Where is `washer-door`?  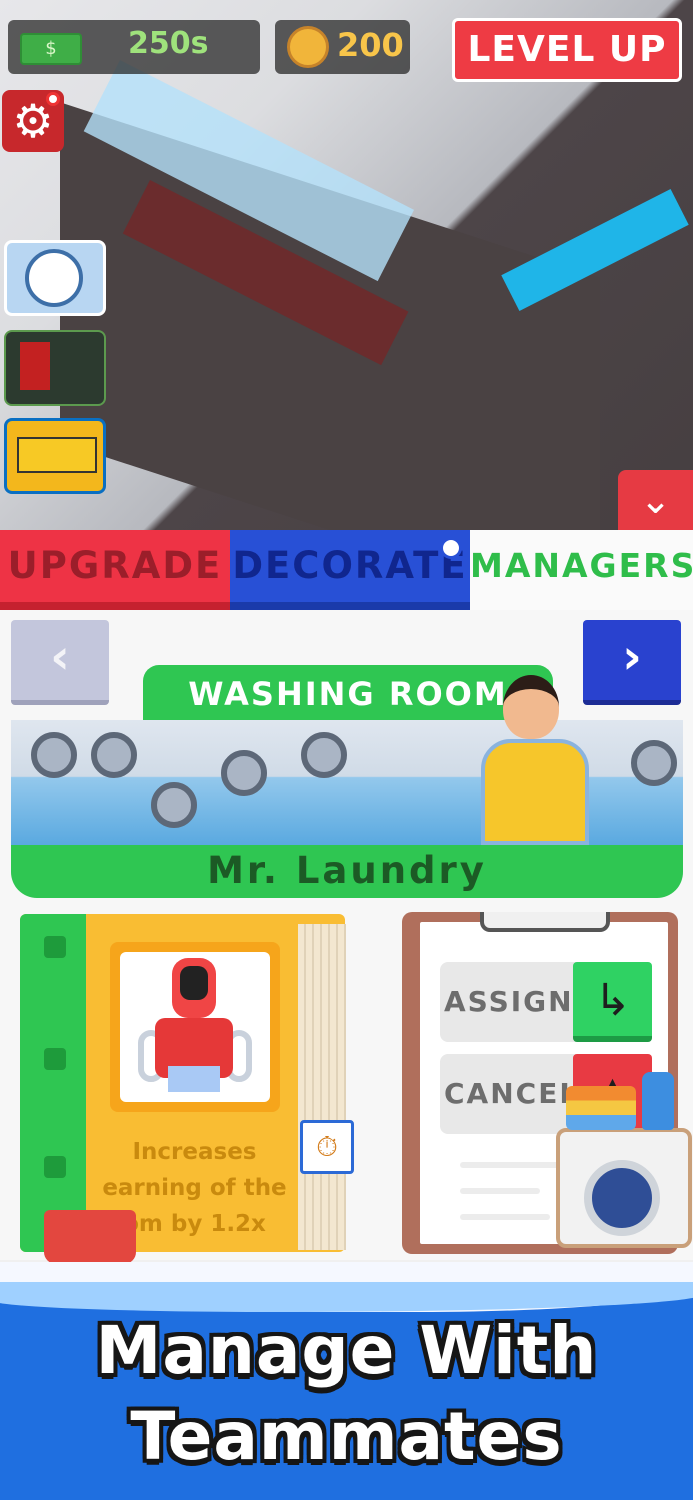 washer-door is located at coordinates (622, 1198).